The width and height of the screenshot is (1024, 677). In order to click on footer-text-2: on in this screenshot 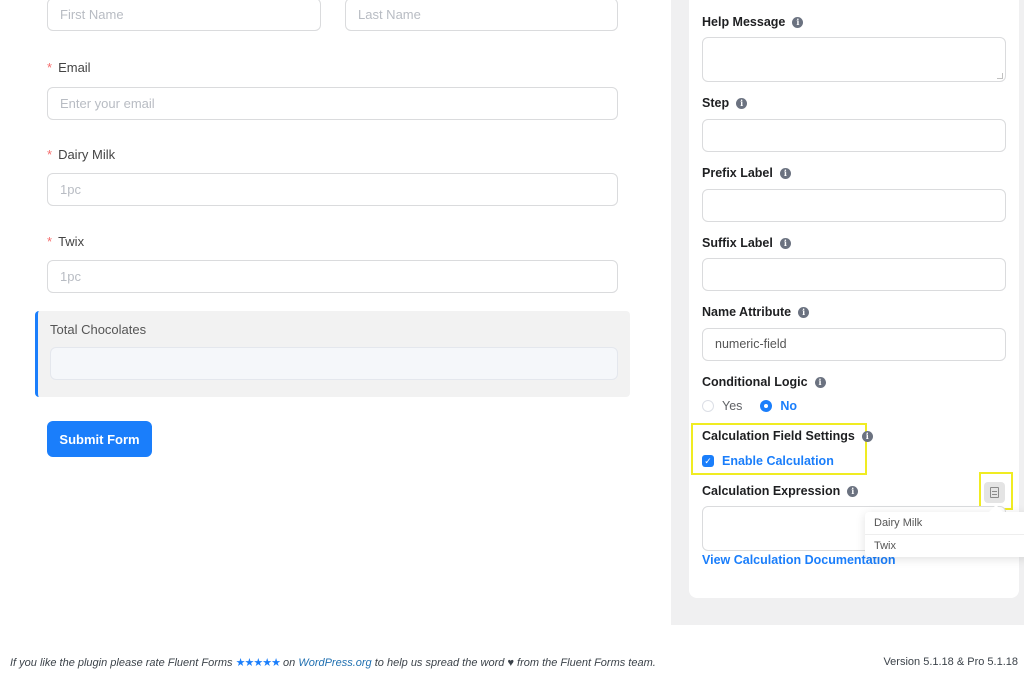, I will do `click(289, 663)`.